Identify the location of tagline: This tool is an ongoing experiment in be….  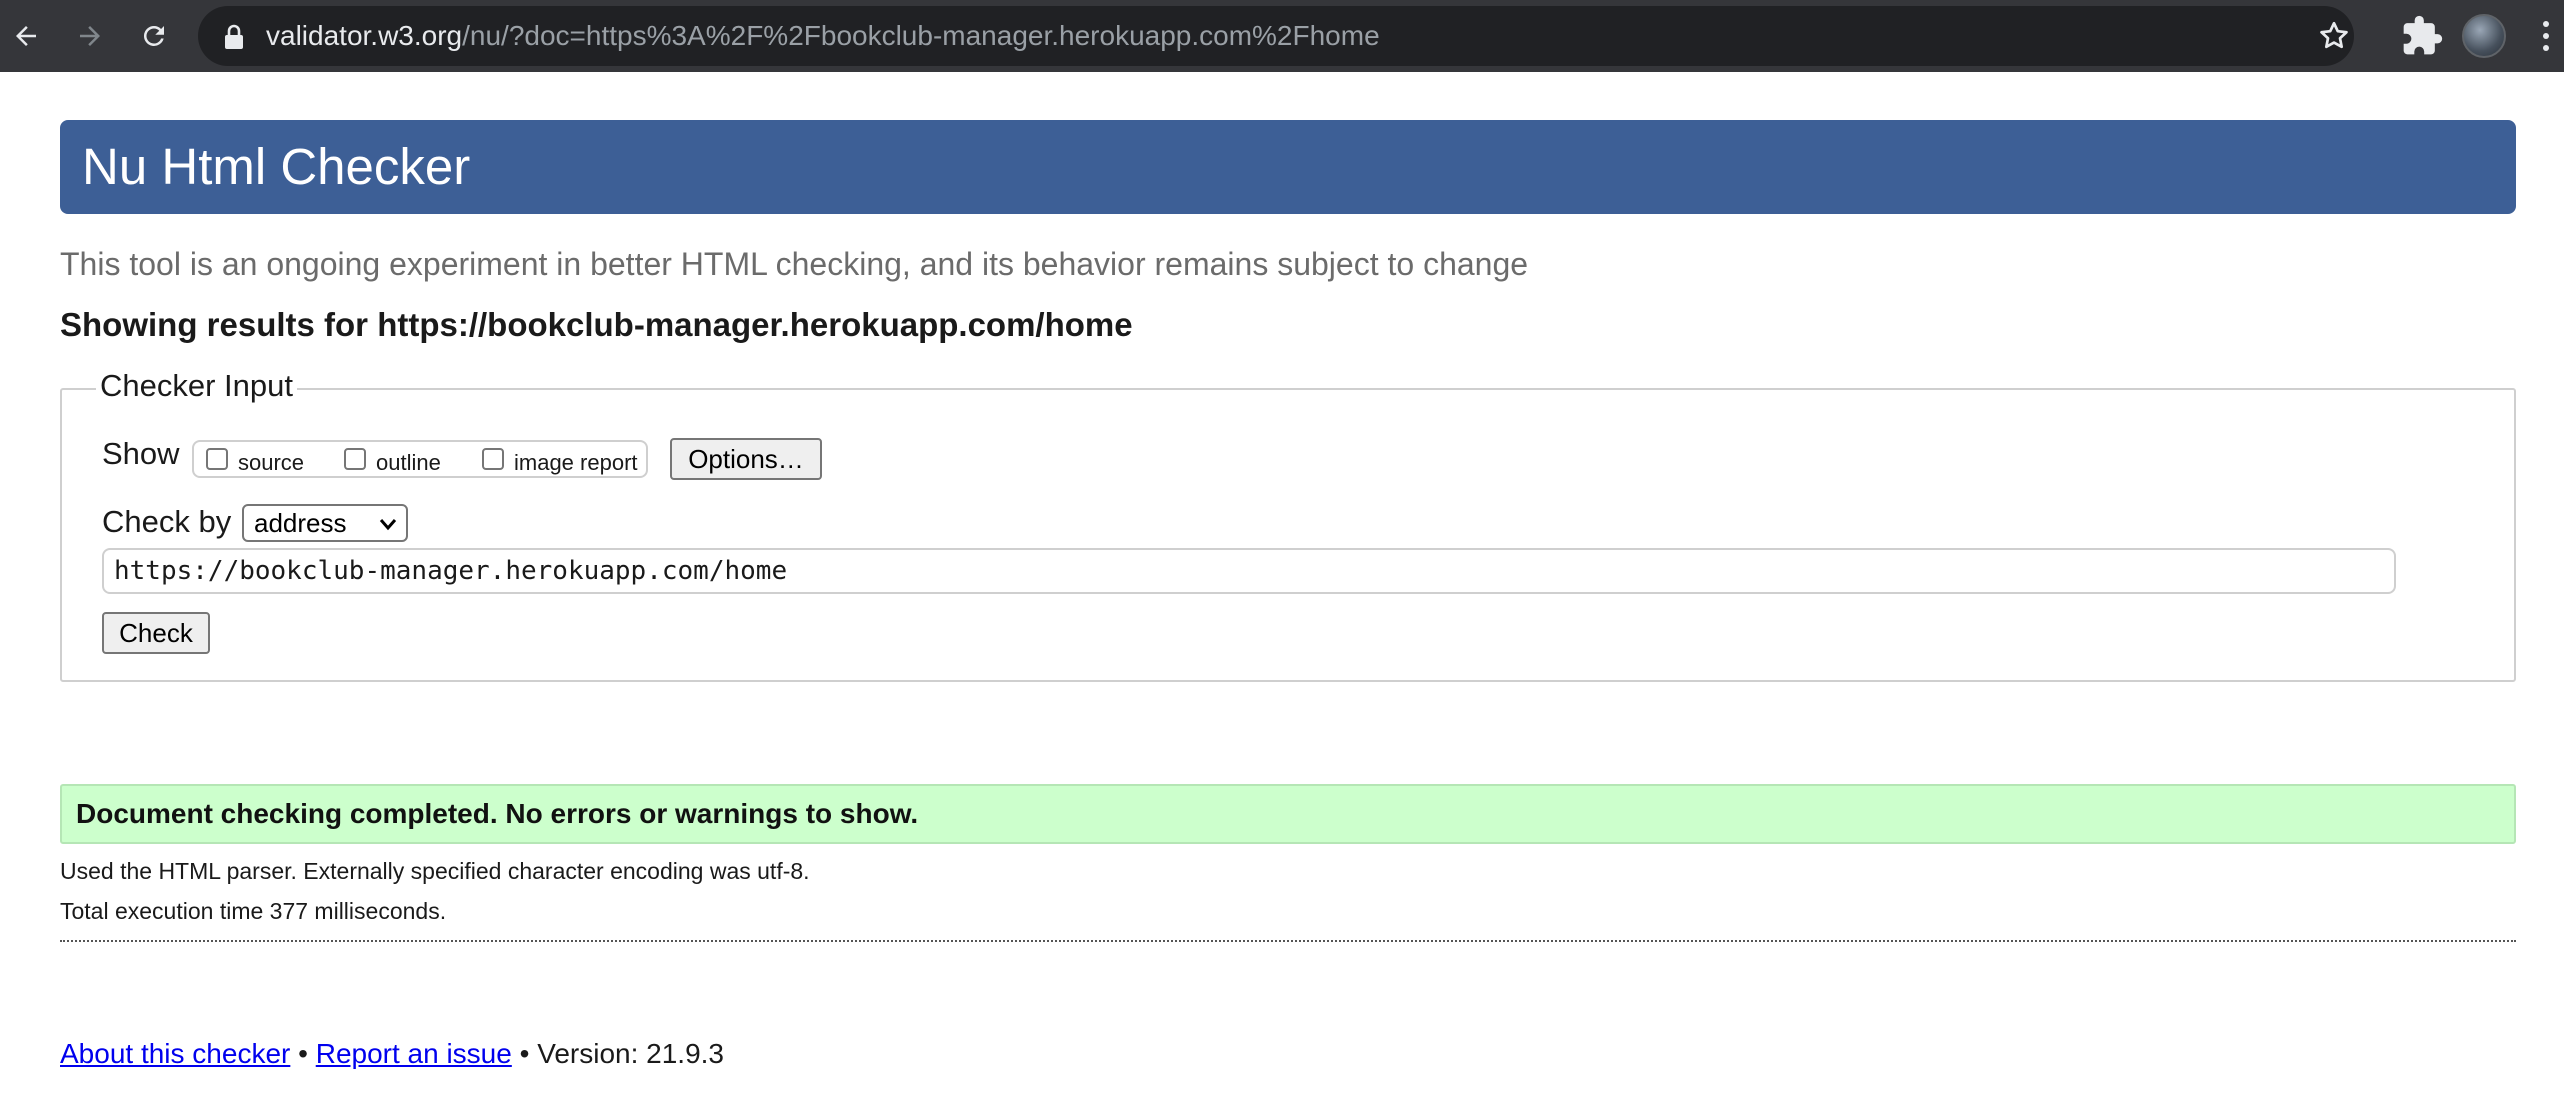
(794, 264).